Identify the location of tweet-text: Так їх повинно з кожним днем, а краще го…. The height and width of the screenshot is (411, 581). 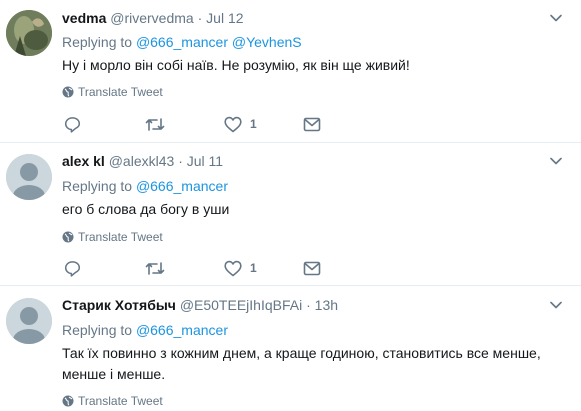
(301, 363).